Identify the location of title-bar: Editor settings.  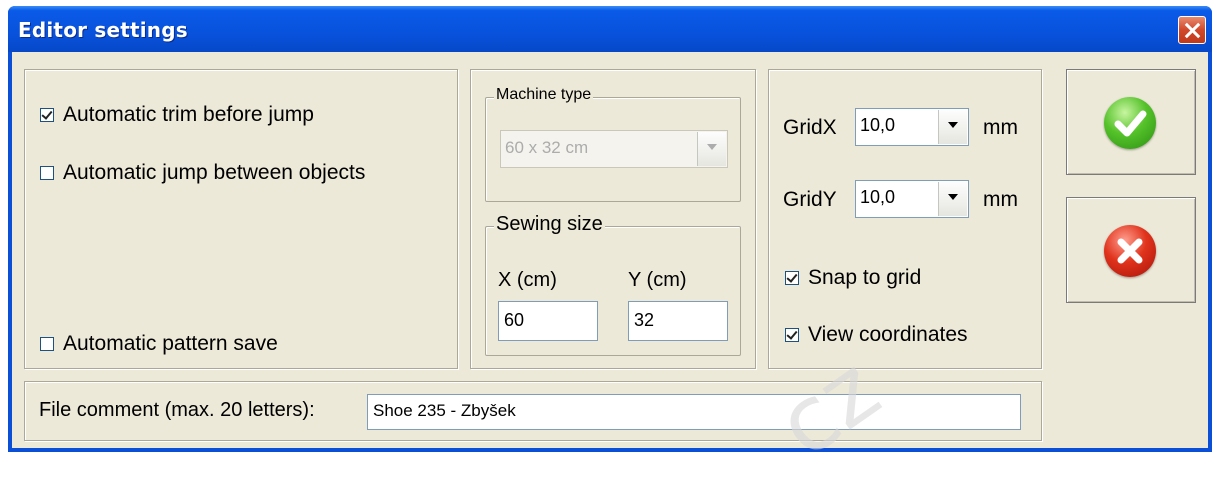
(610, 29).